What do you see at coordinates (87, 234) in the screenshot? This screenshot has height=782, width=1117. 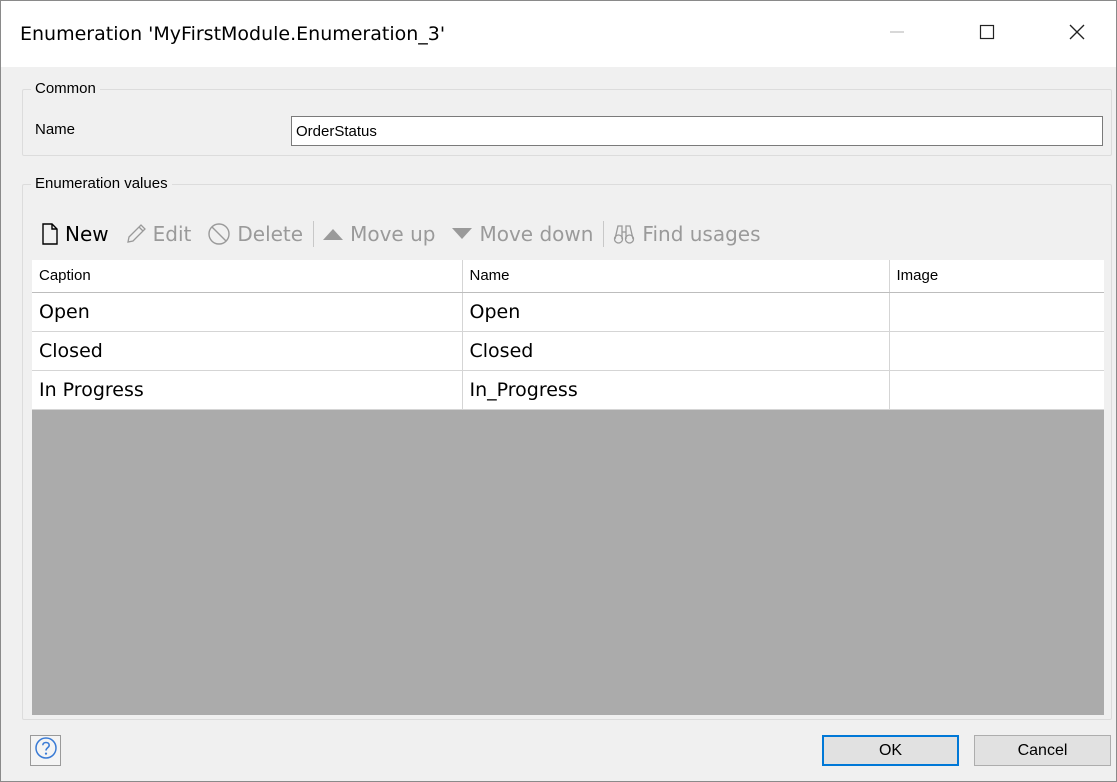 I see `new-label: New` at bounding box center [87, 234].